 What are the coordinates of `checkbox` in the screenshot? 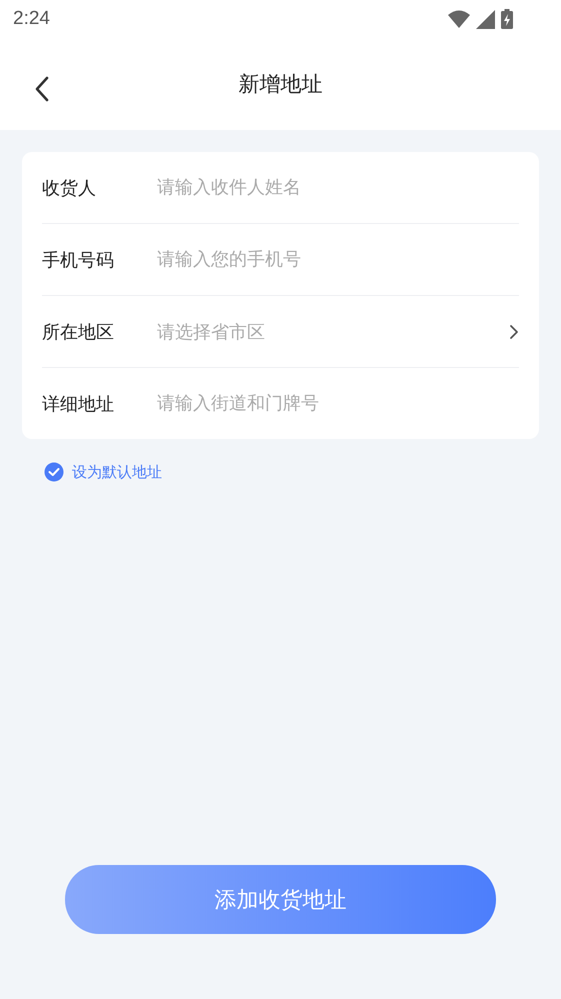 It's located at (54, 472).